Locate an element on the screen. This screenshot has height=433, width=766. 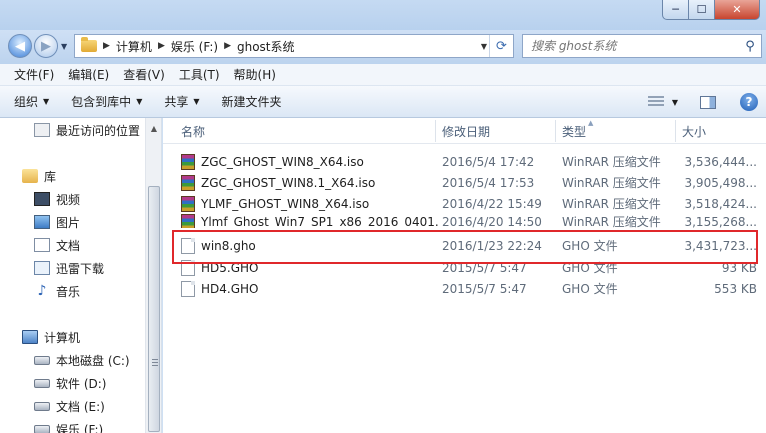
close-button: ✕ is located at coordinates (737, 10).